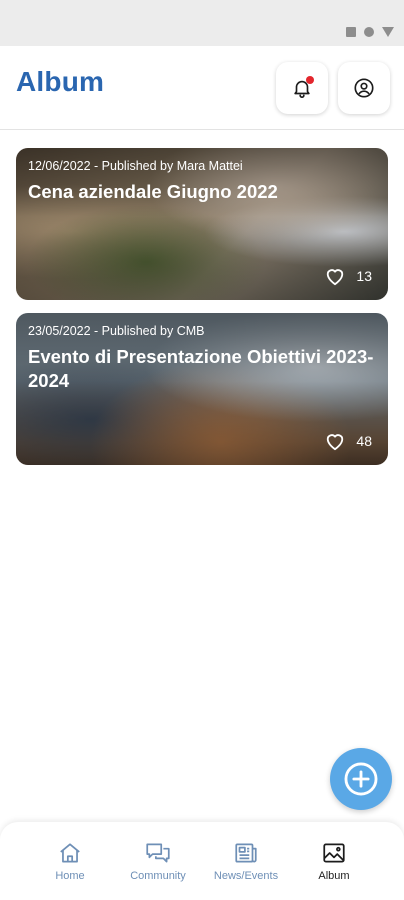  I want to click on nav-label: News/Events, so click(246, 876).